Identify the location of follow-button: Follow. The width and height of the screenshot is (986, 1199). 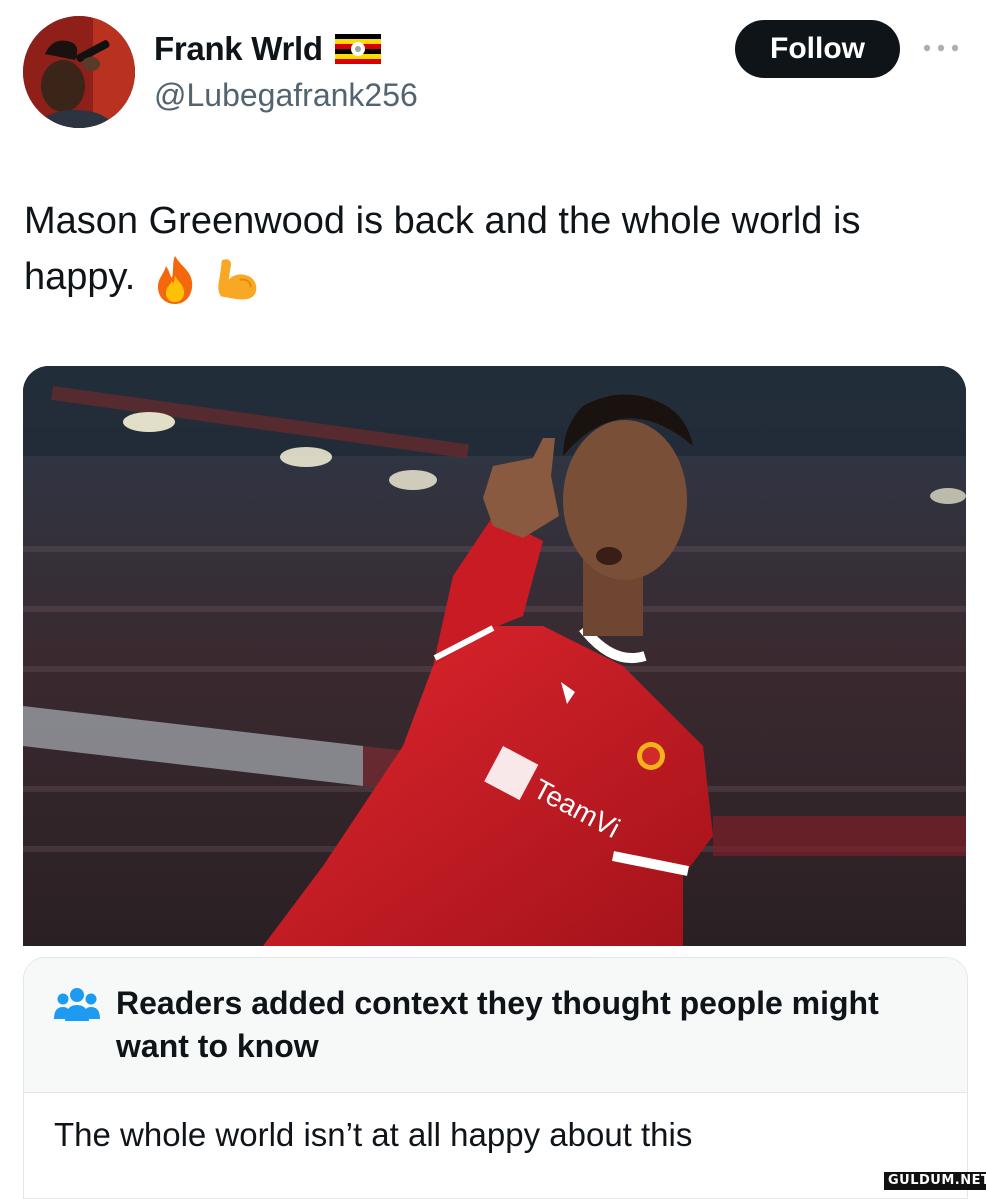
(817, 49).